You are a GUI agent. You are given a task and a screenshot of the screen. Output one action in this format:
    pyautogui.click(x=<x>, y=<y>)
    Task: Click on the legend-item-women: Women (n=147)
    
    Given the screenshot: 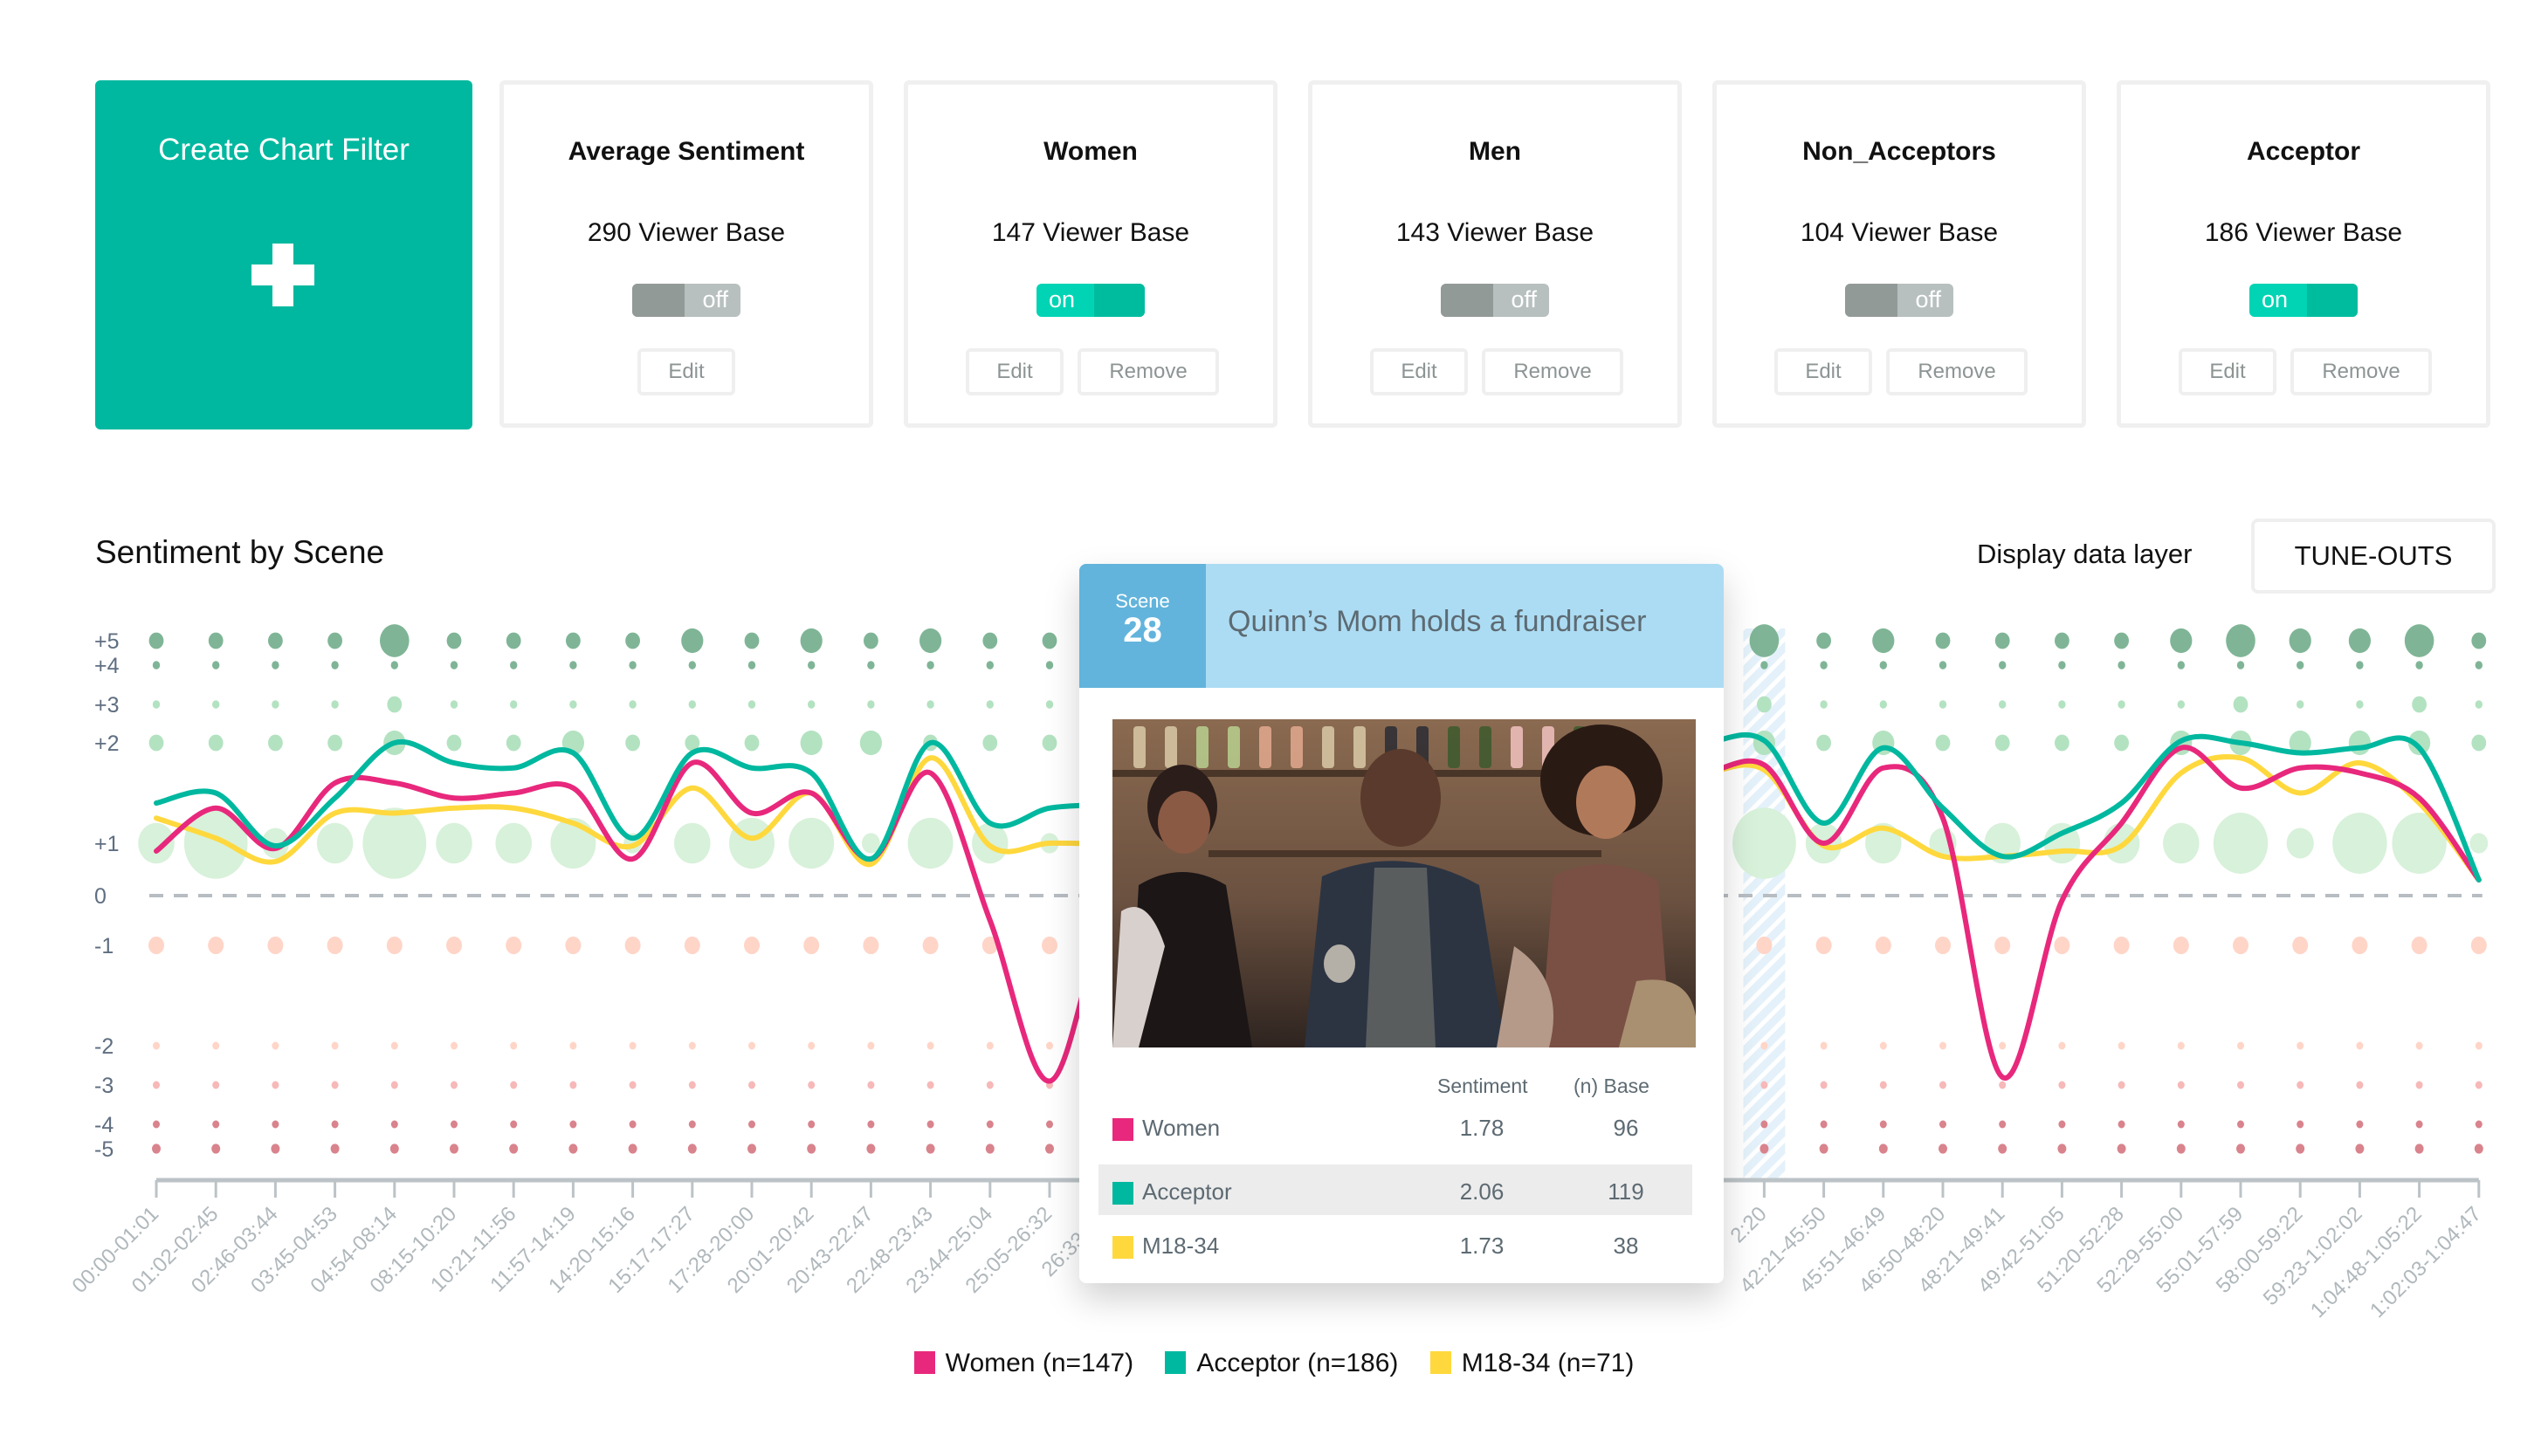 What is the action you would take?
    pyautogui.click(x=1023, y=1363)
    